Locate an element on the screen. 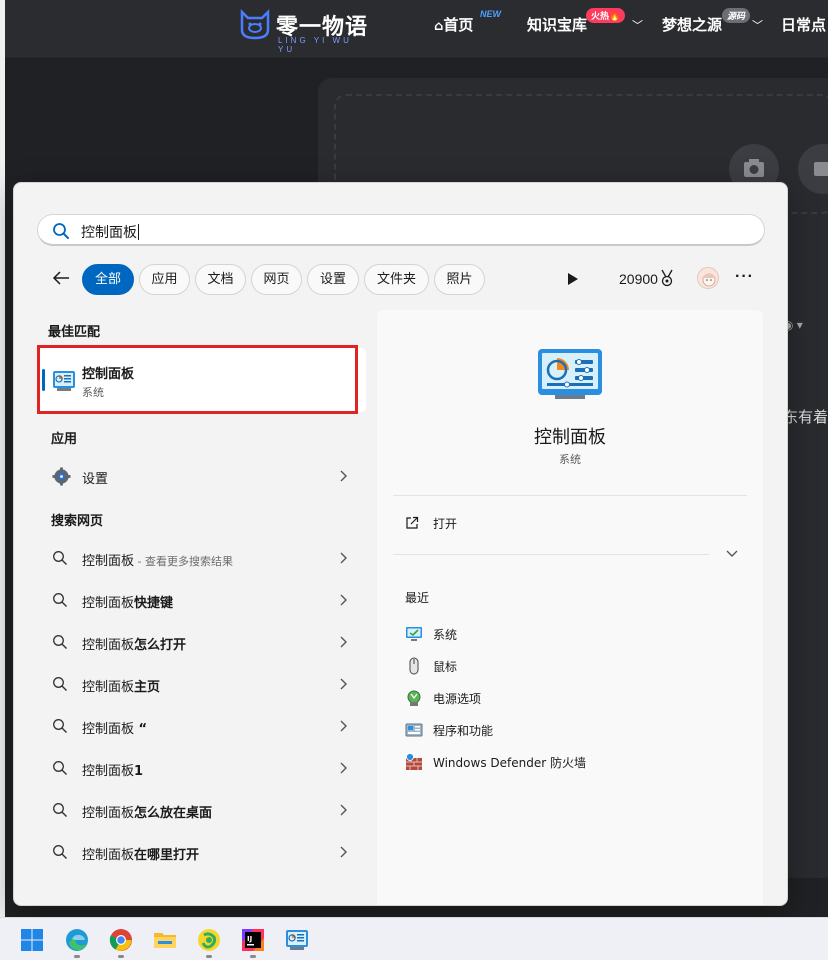 The width and height of the screenshot is (828, 960). nav-daily-label: 日常点 is located at coordinates (804, 25).